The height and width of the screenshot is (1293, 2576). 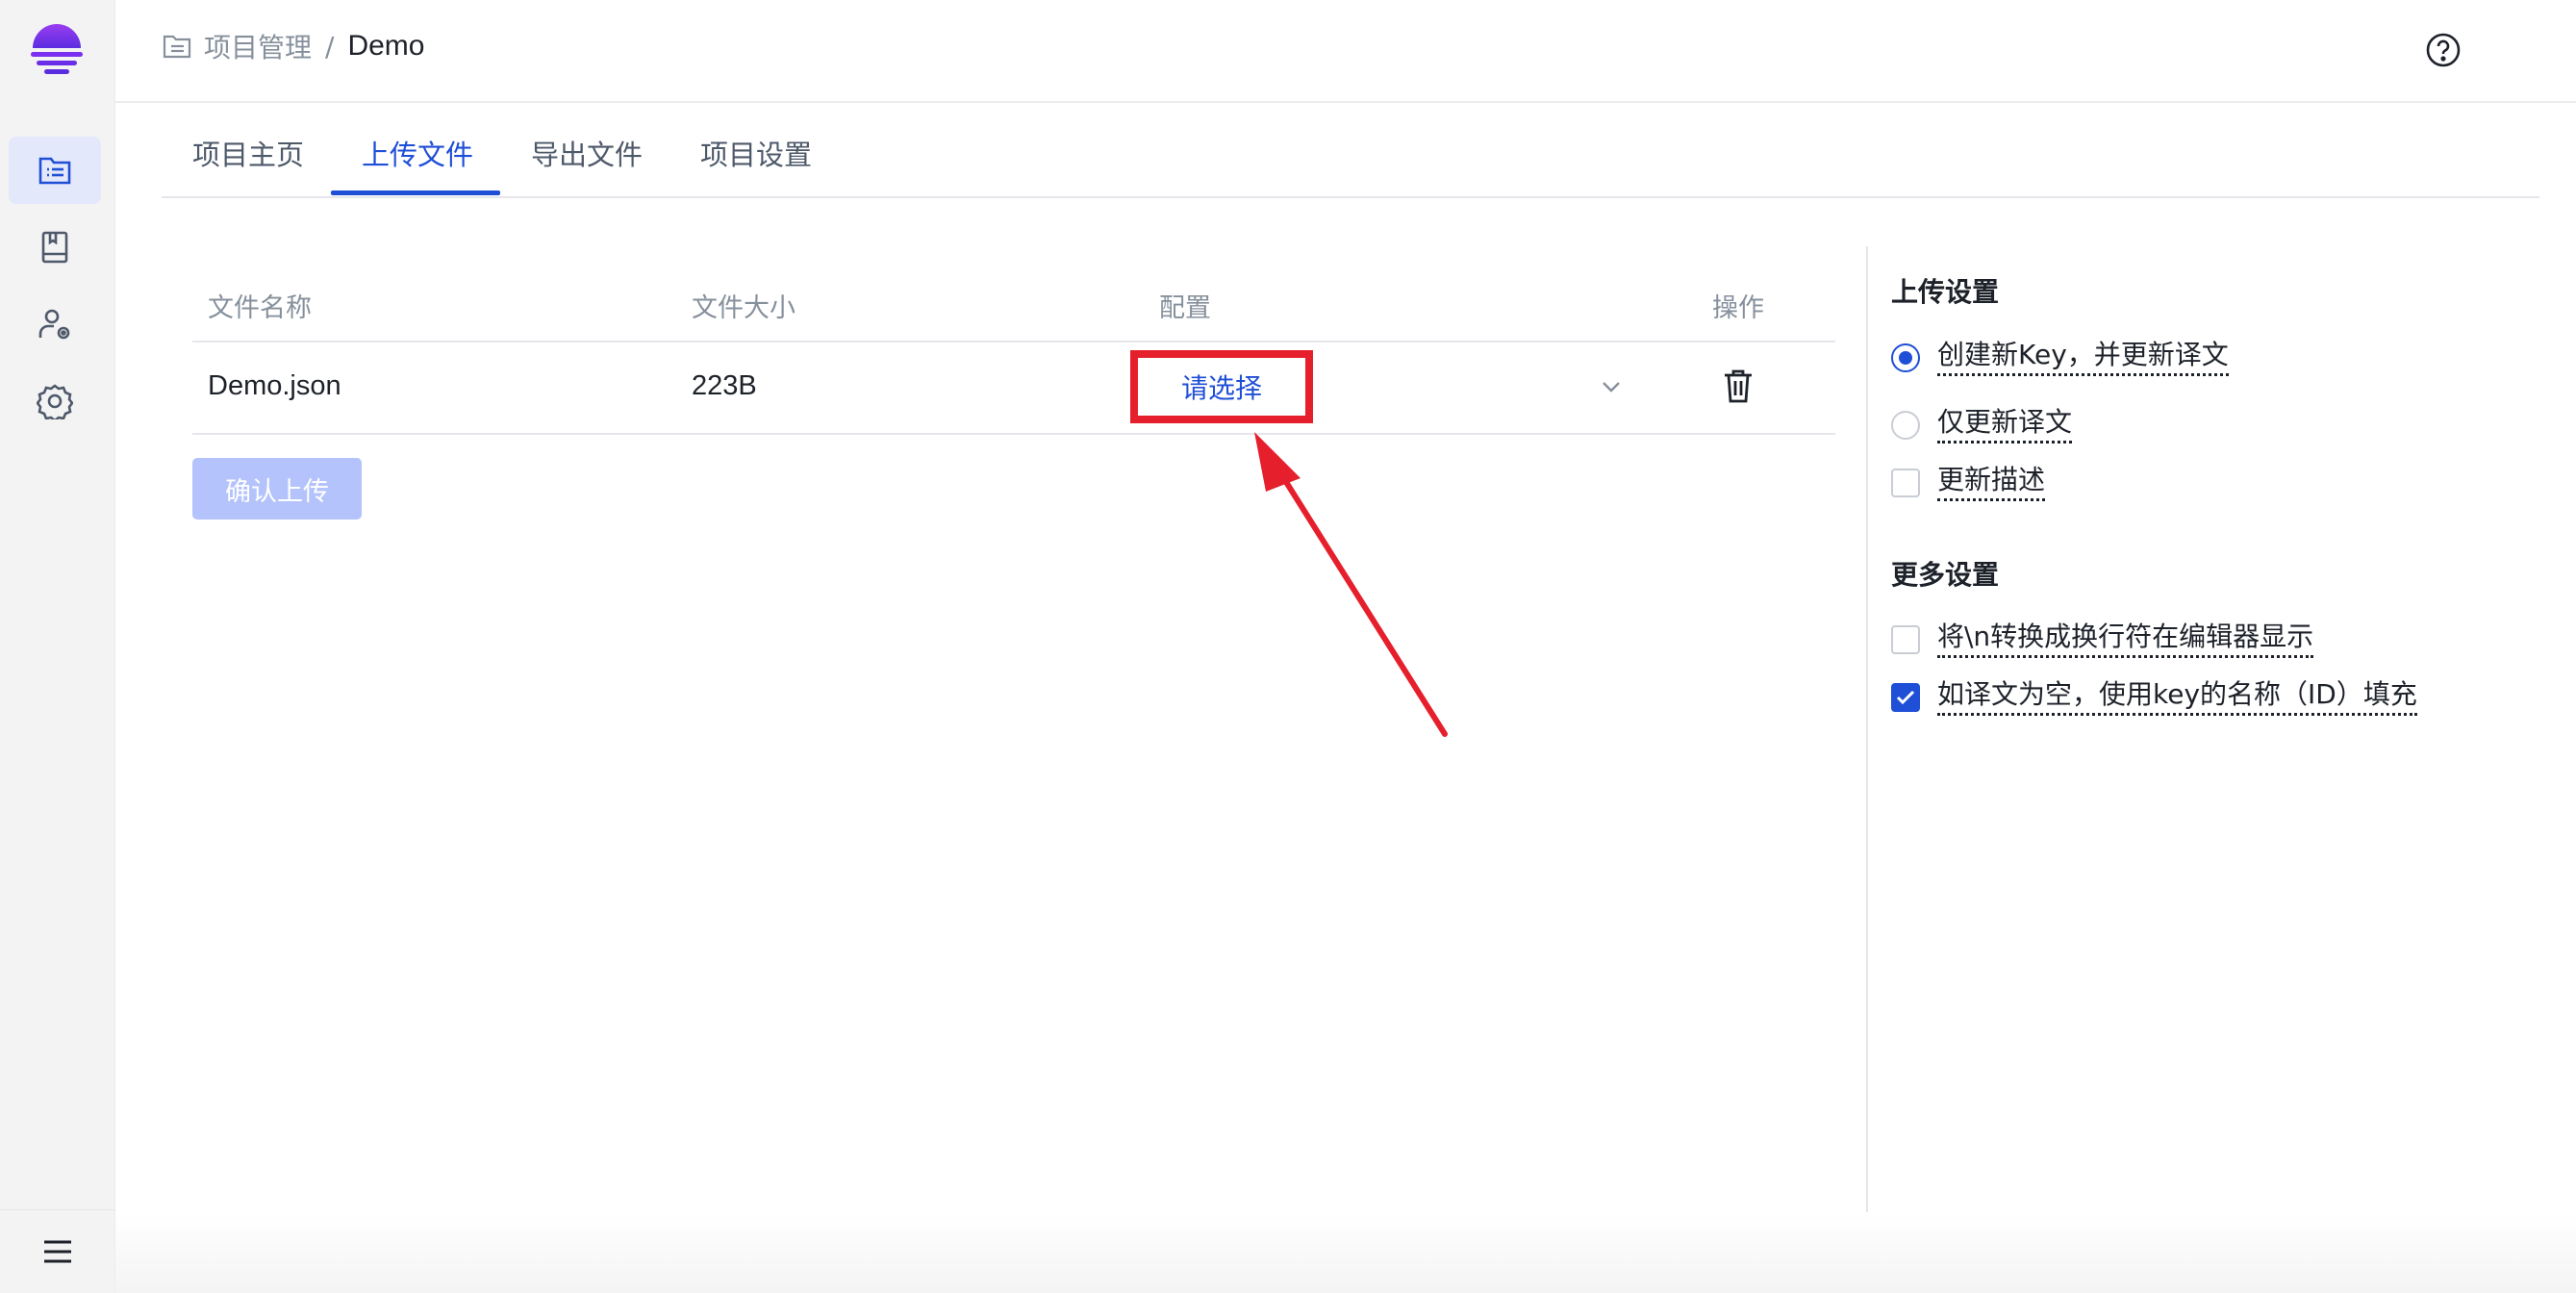 I want to click on config-select: 请选择, so click(x=1221, y=386).